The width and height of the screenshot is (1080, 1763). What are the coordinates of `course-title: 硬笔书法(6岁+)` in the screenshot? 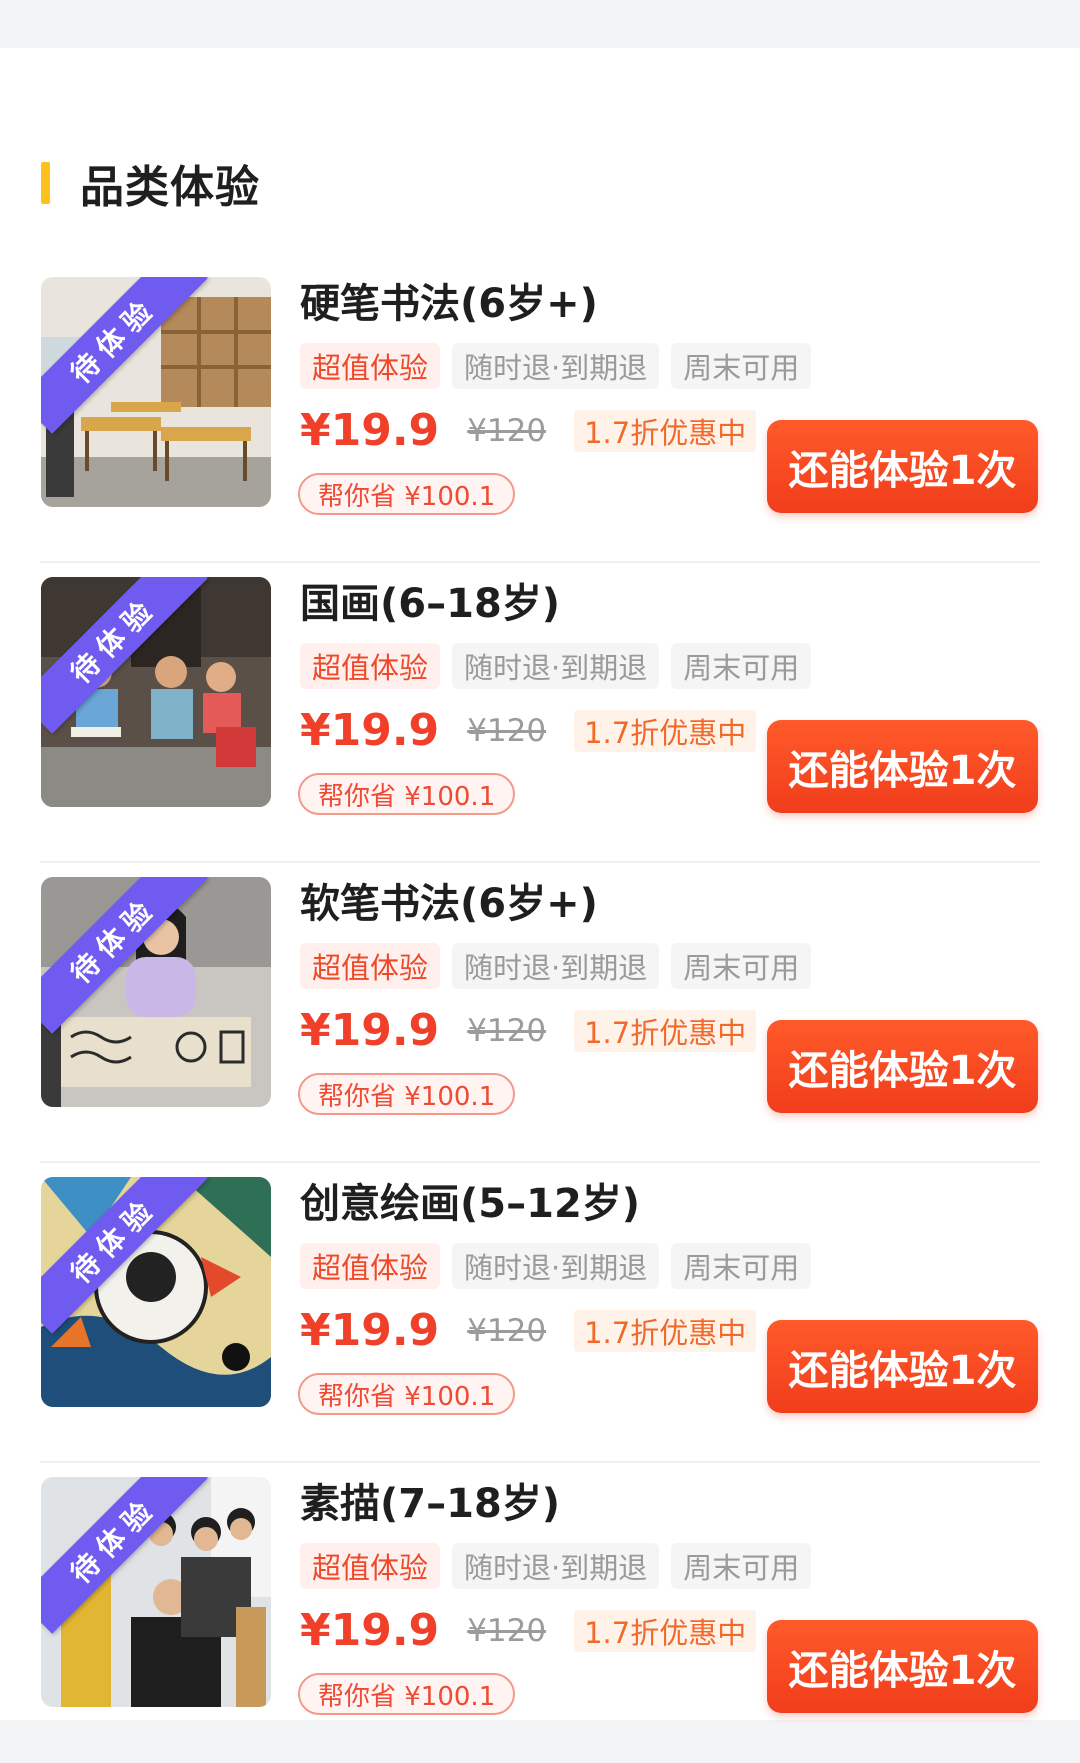 It's located at (449, 304).